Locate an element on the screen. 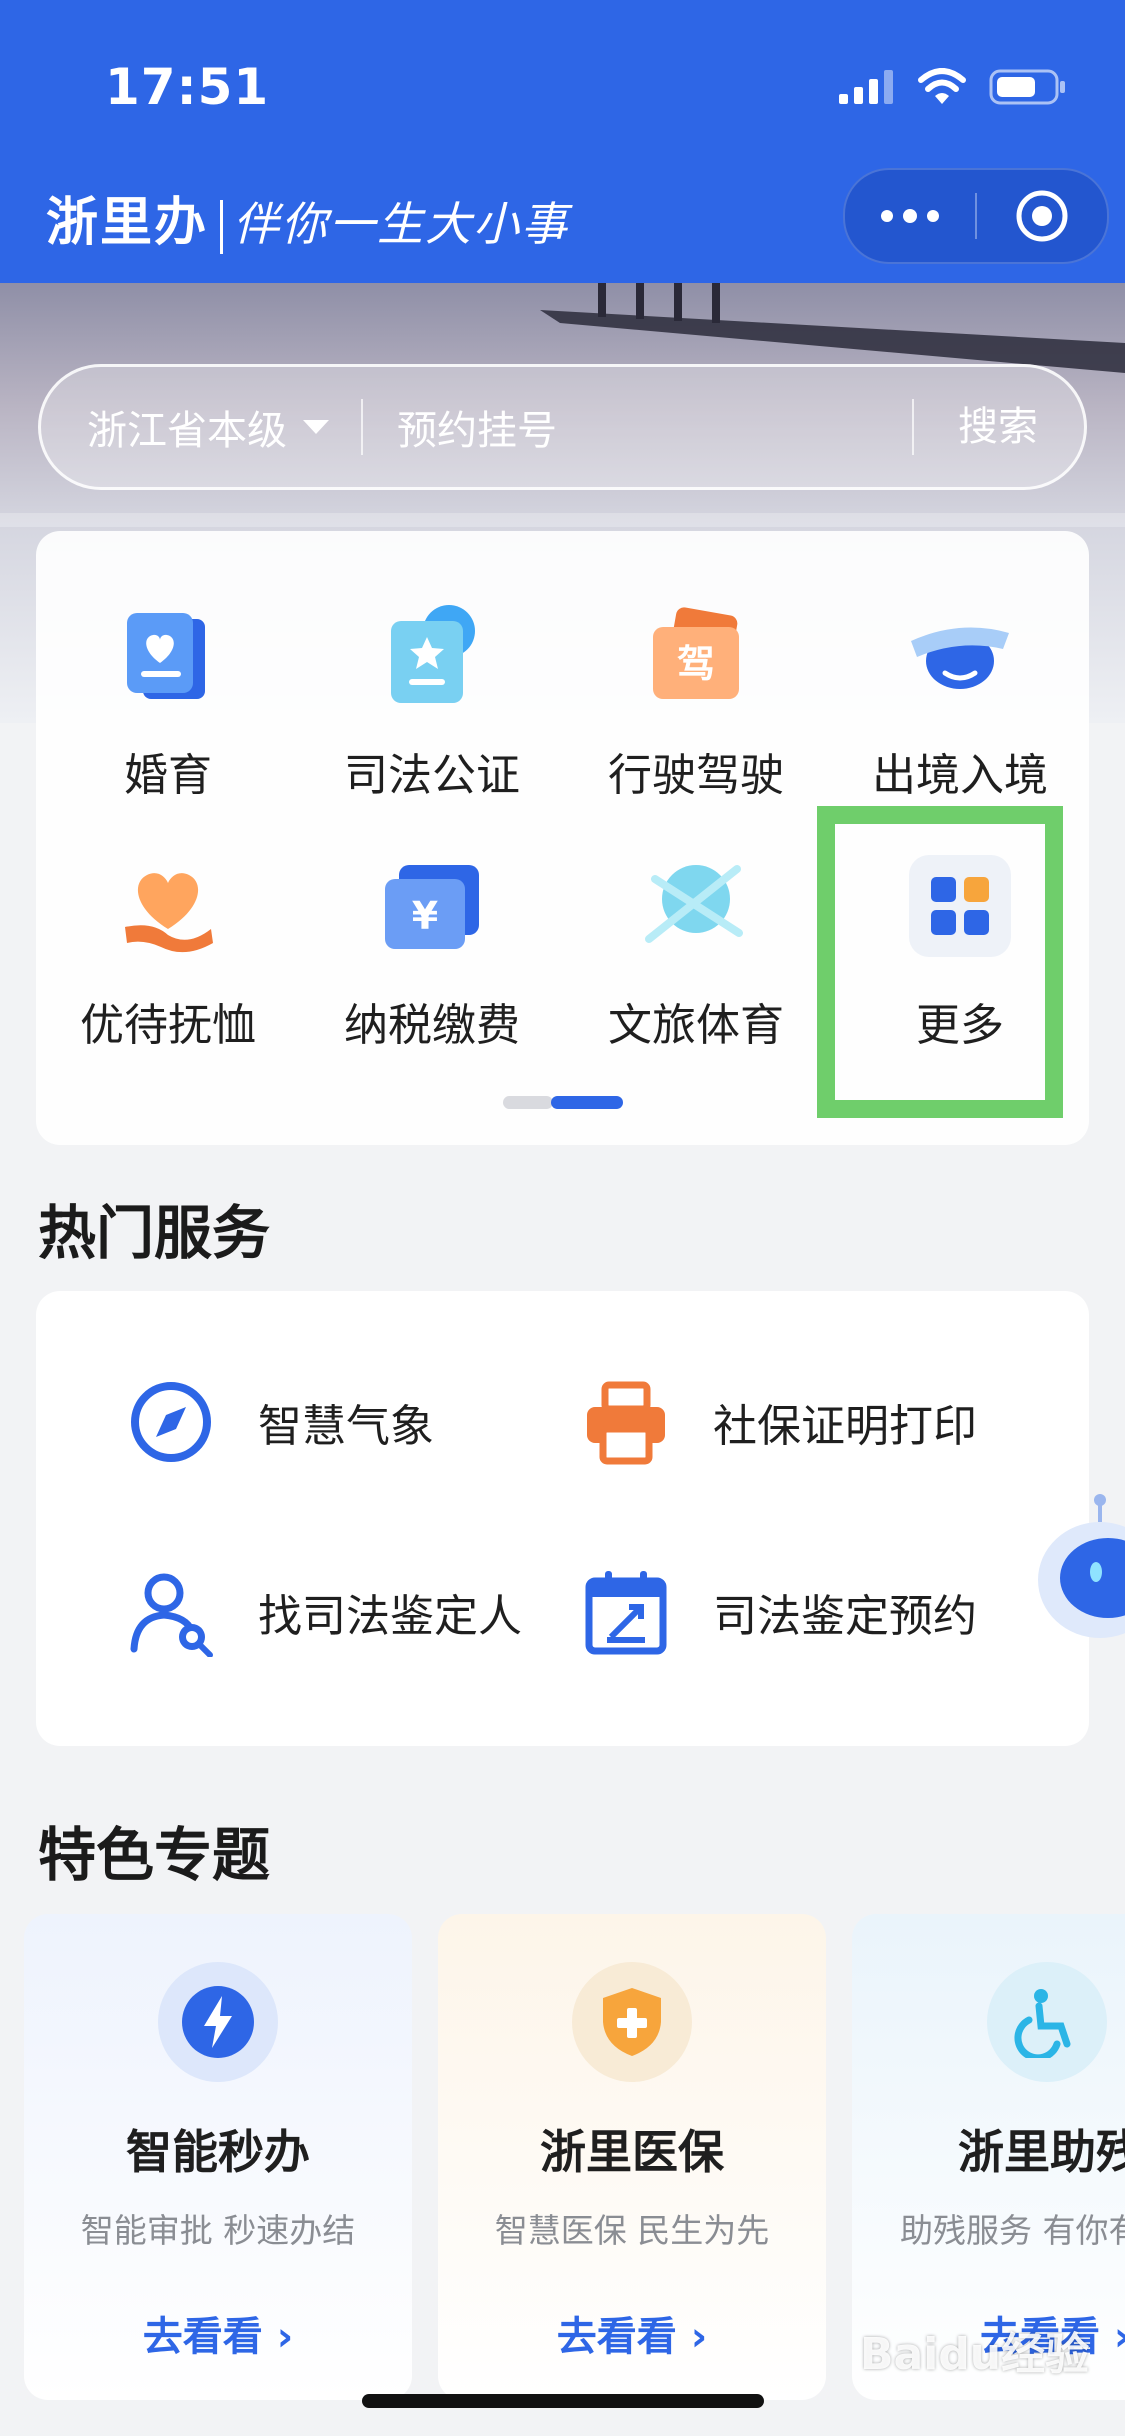 The width and height of the screenshot is (1125, 2436). service-item-appraisal-booking: 司法鉴定预约 is located at coordinates (779, 1612).